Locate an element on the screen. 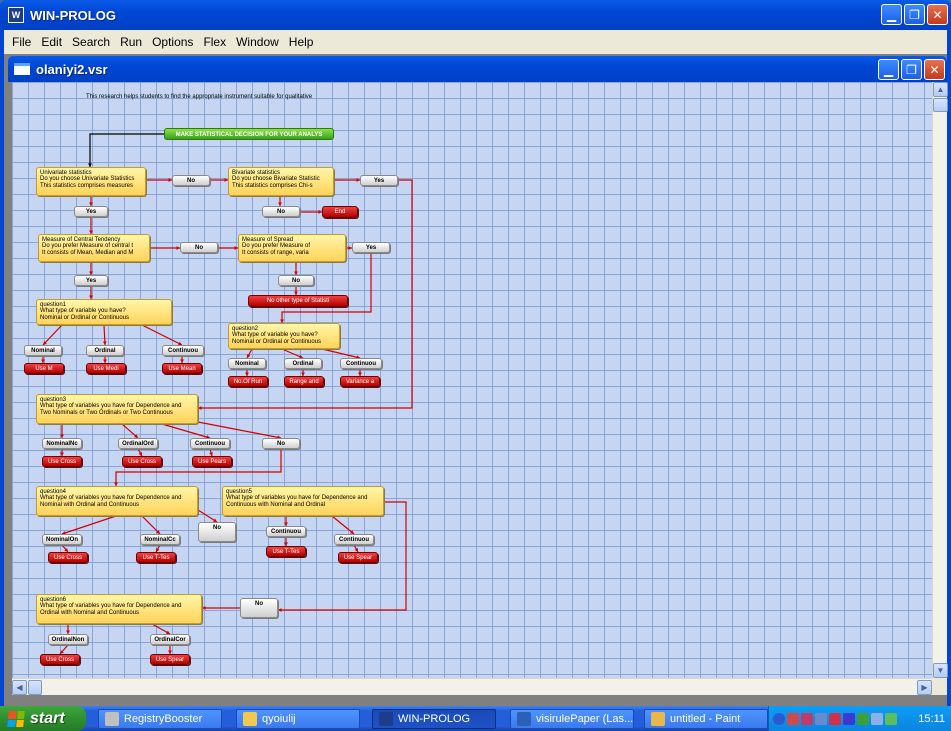  answer-node-yes1: Yes is located at coordinates (91, 211).